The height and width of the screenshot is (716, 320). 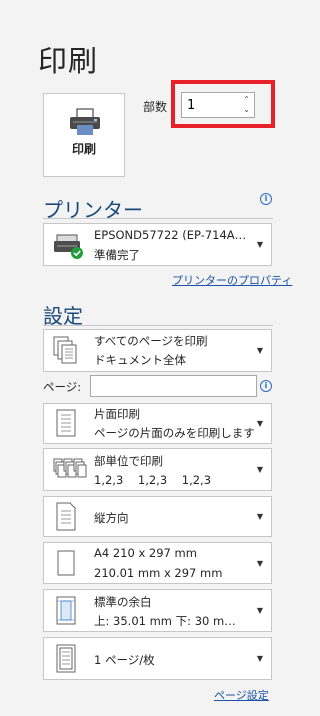 What do you see at coordinates (66, 563) in the screenshot?
I see `paper-size-icon` at bounding box center [66, 563].